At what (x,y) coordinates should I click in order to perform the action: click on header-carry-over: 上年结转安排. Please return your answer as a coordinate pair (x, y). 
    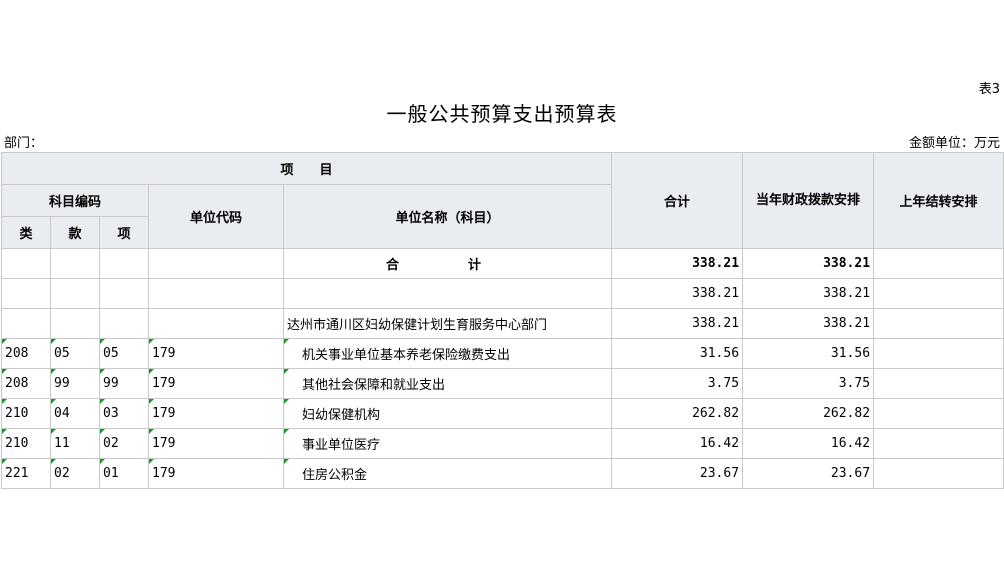
    Looking at the image, I should click on (938, 200).